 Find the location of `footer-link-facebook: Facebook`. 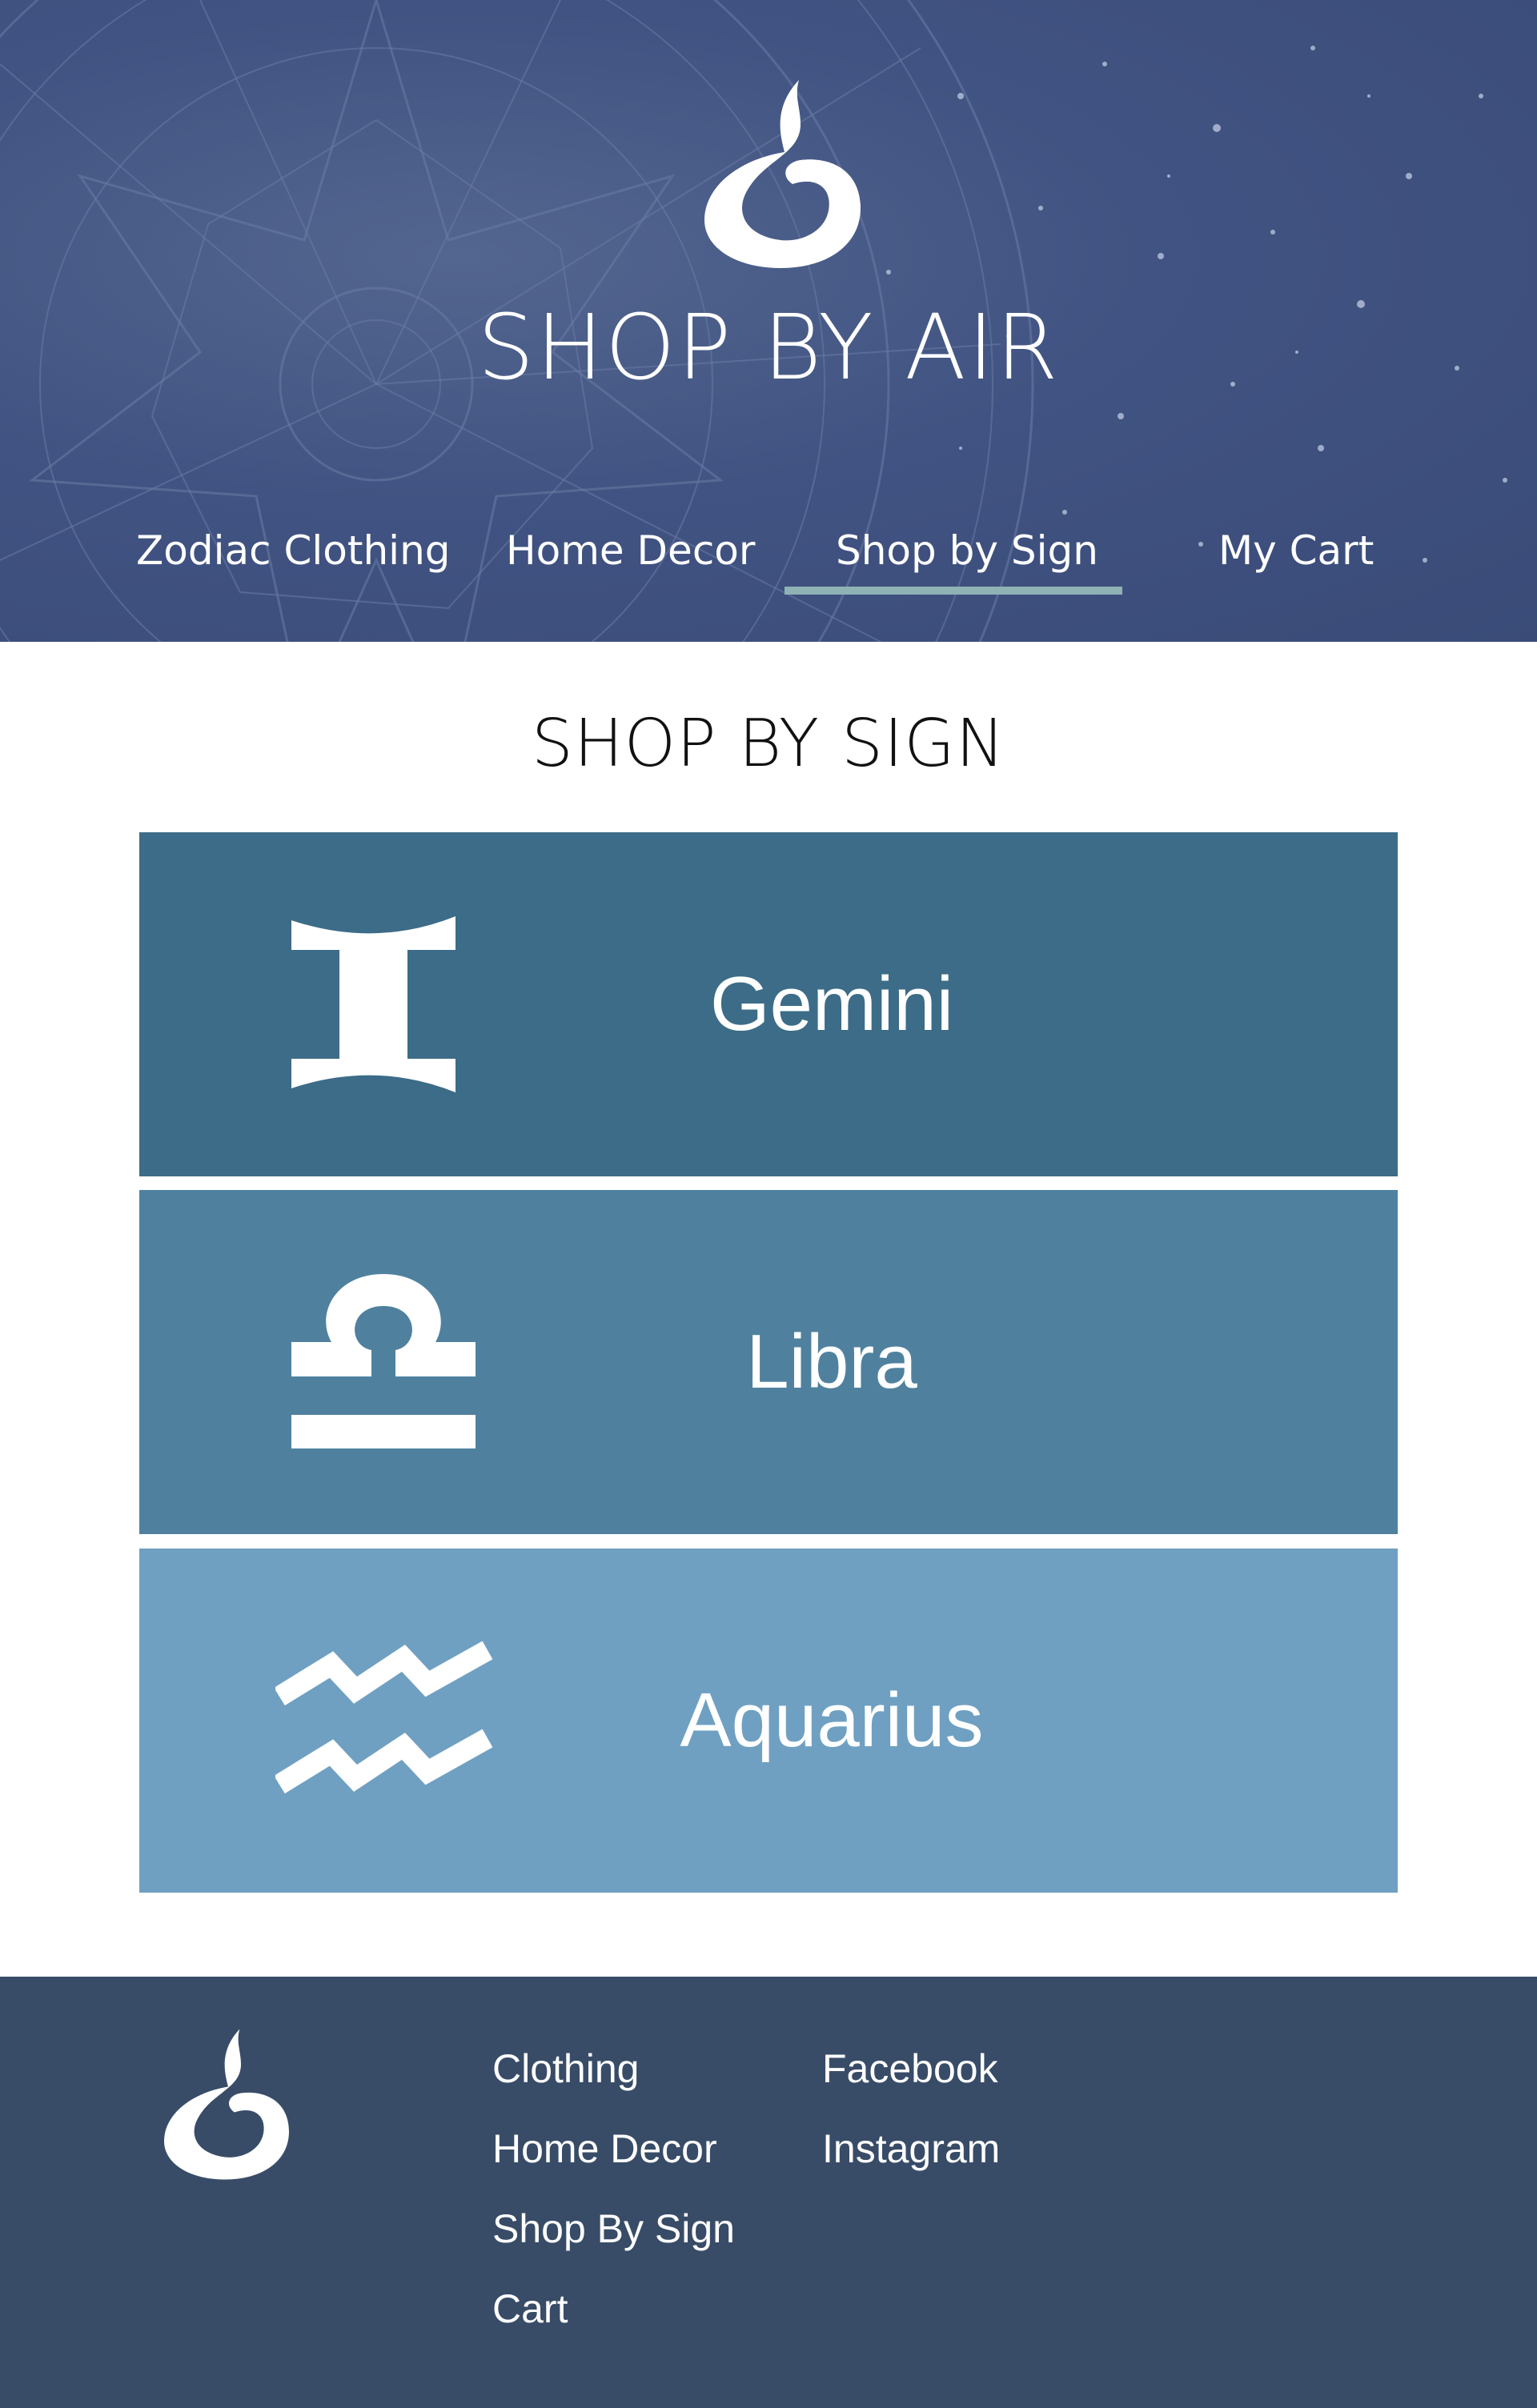

footer-link-facebook: Facebook is located at coordinates (910, 2069).